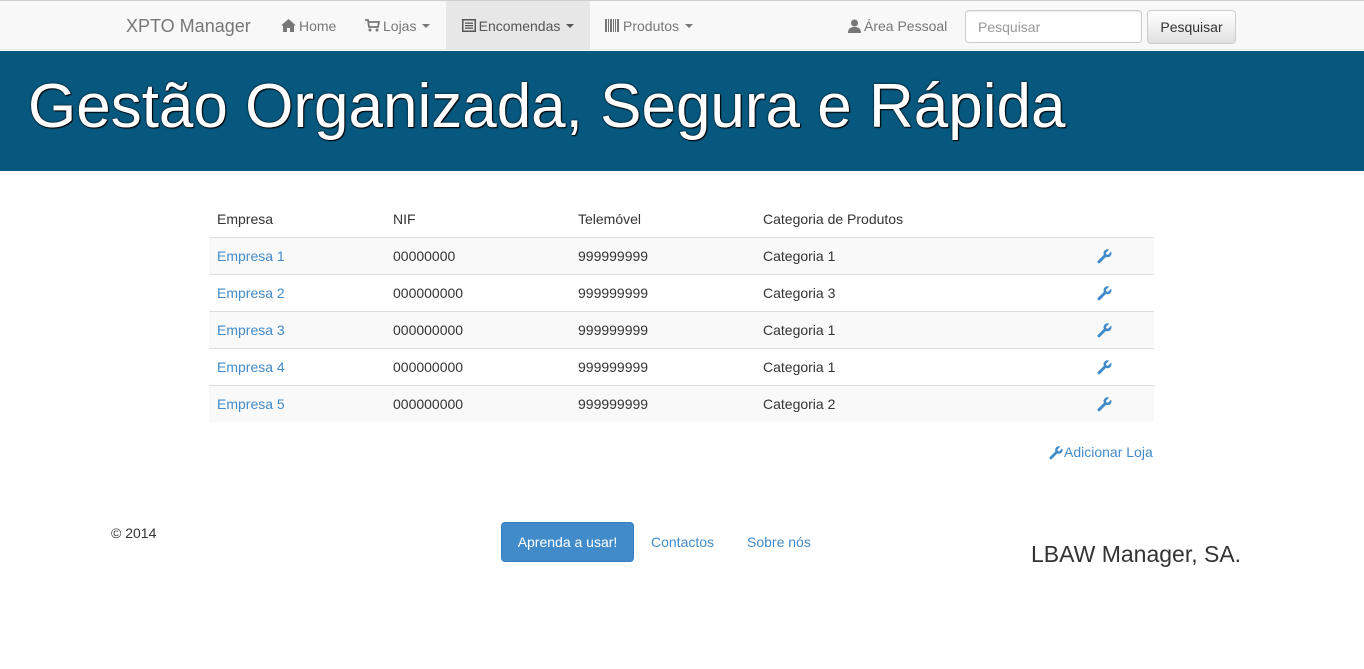 This screenshot has width=1364, height=669. Describe the element at coordinates (1053, 26) in the screenshot. I see `search-input` at that location.